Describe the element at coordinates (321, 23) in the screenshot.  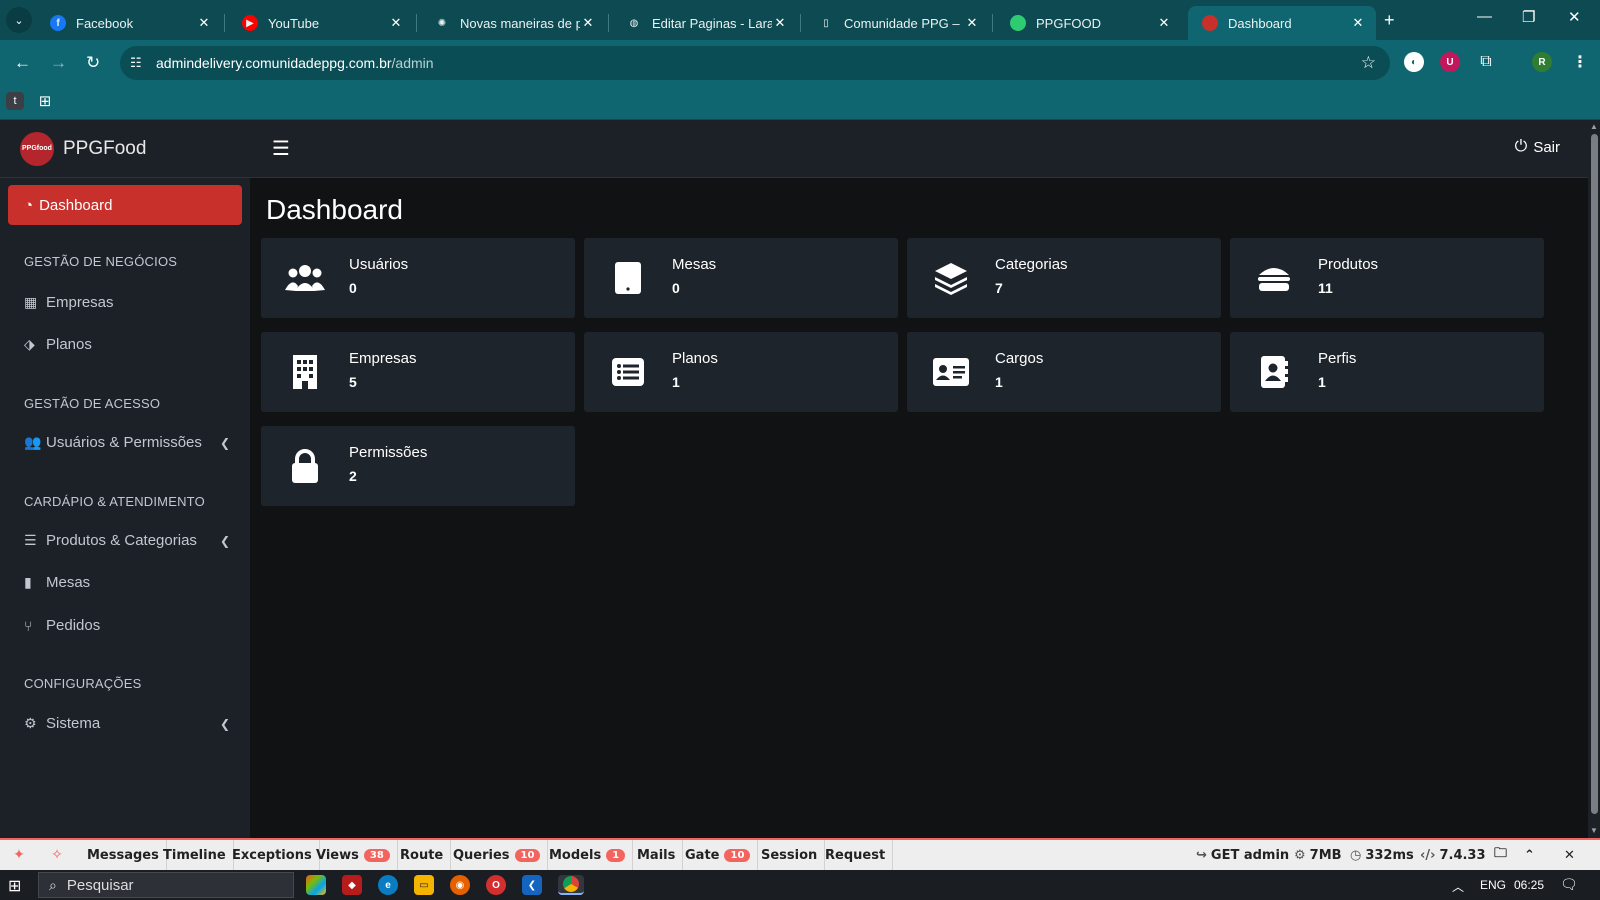
I see `browser-tab: ▶ YouTube ✕` at that location.